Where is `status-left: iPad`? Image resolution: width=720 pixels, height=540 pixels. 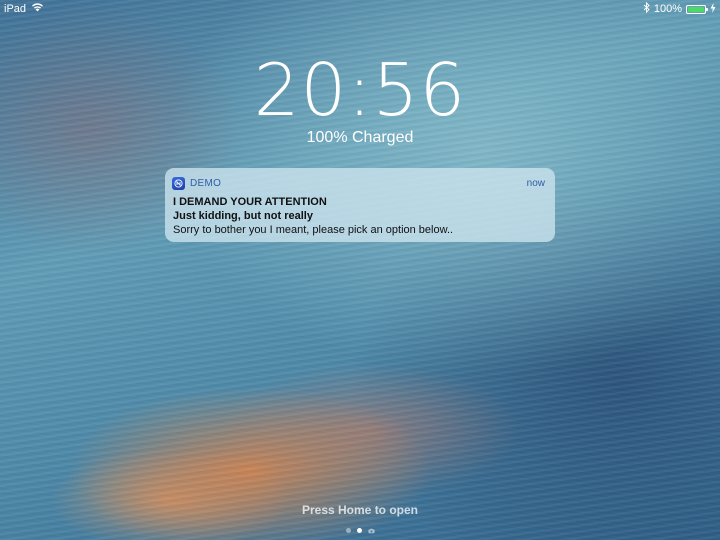 status-left: iPad is located at coordinates (24, 8).